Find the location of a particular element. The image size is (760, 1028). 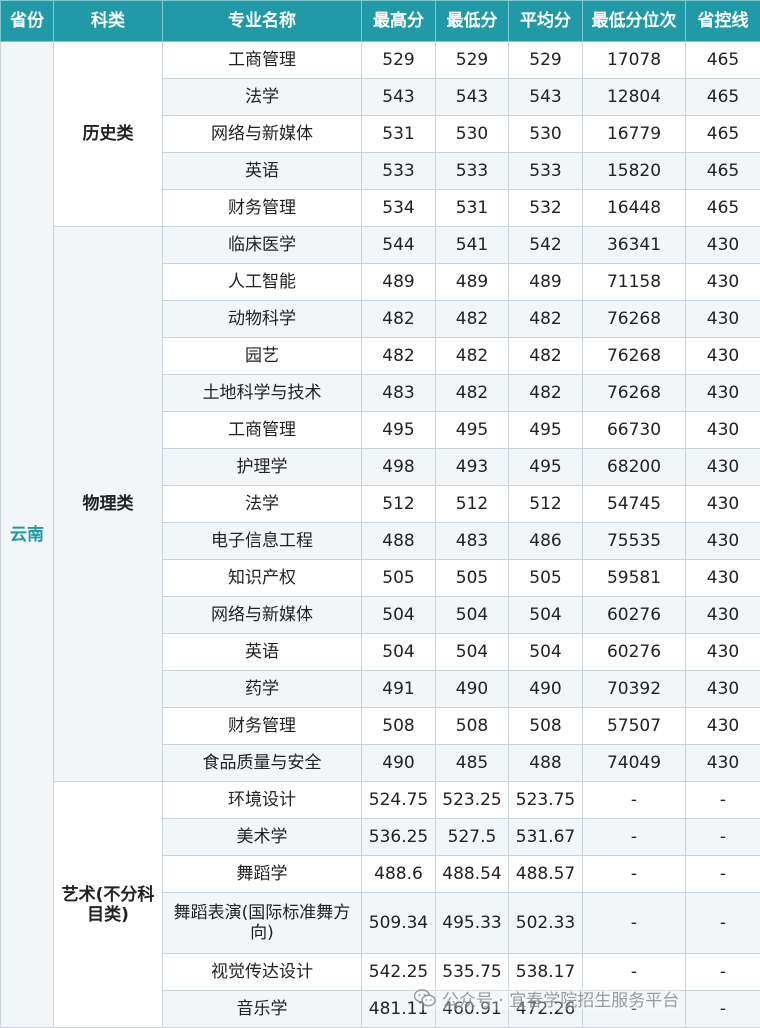

major-cell: 视觉传达设计 is located at coordinates (262, 972).